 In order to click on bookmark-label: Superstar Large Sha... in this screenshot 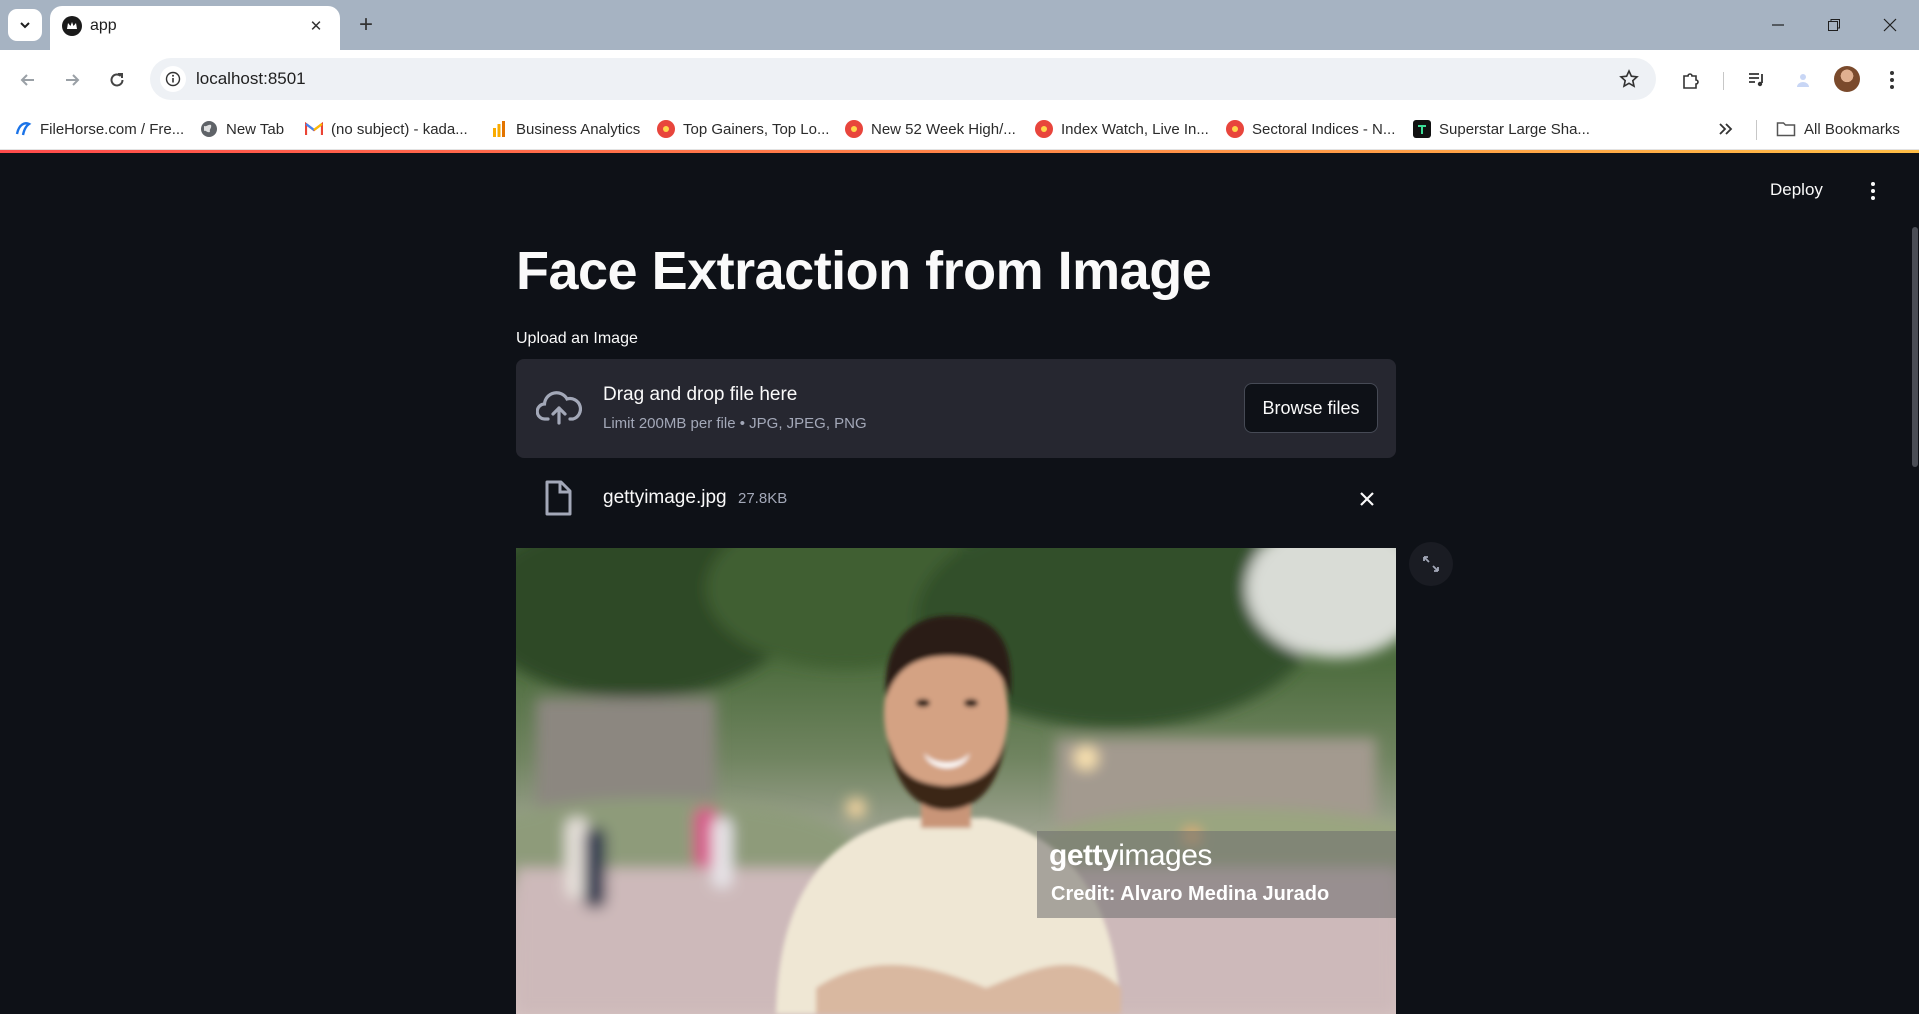, I will do `click(1514, 129)`.